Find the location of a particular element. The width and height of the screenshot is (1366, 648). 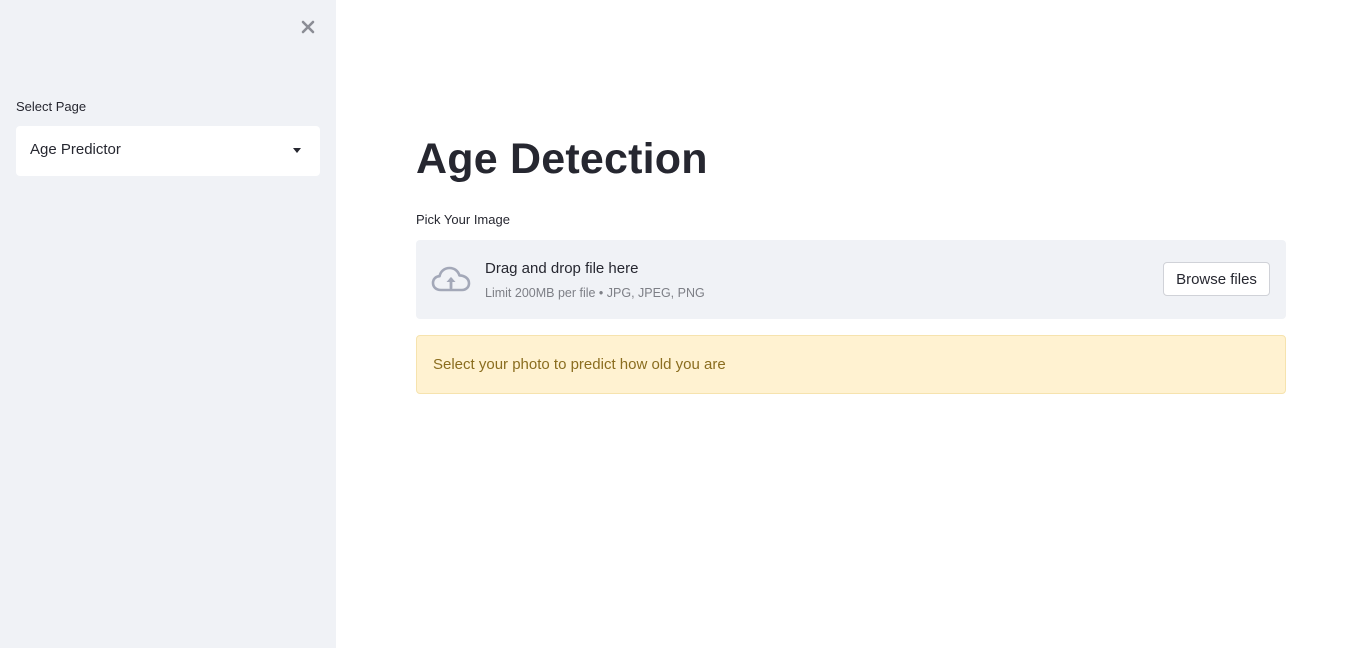

cloud-upload-icon is located at coordinates (451, 279).